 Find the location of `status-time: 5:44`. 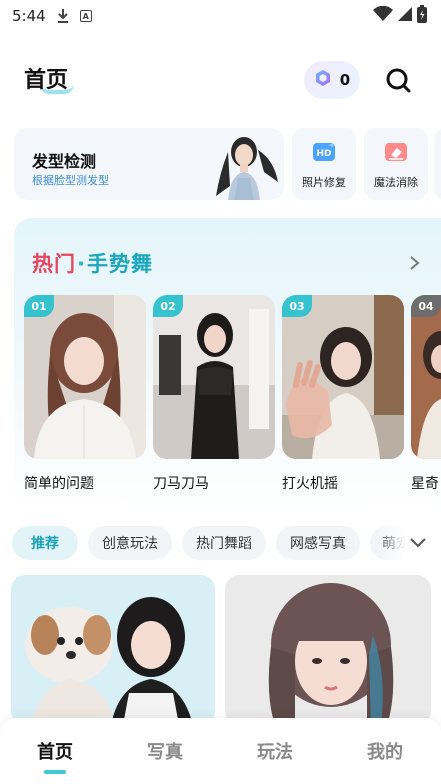

status-time: 5:44 is located at coordinates (29, 16).